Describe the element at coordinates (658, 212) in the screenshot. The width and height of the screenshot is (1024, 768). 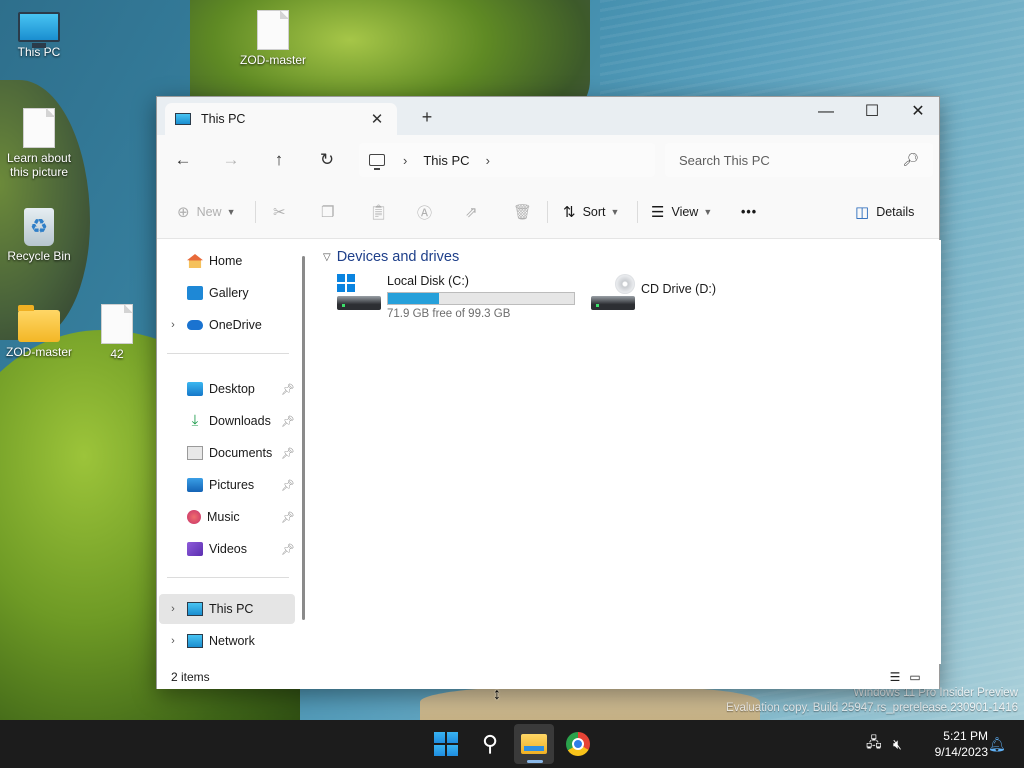
I see `view-list-icon: ☰` at that location.